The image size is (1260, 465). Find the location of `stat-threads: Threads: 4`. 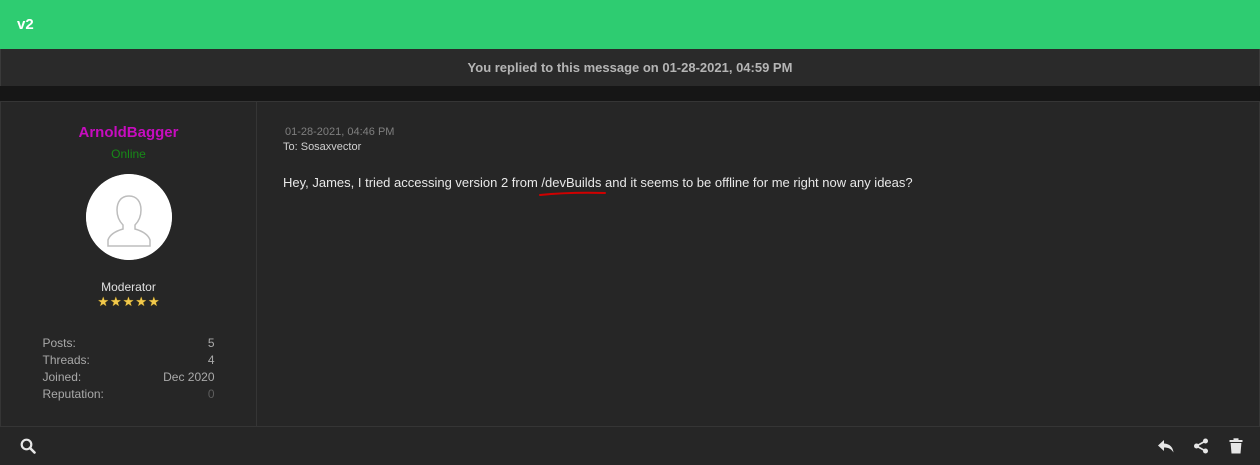

stat-threads: Threads: 4 is located at coordinates (129, 360).